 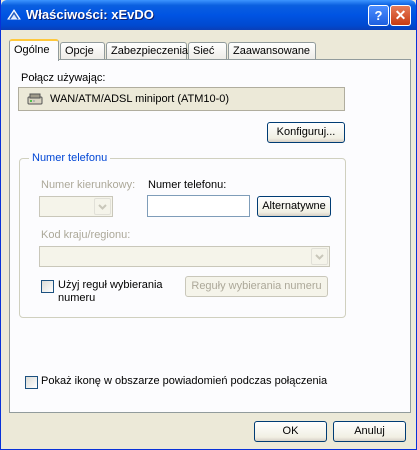 What do you see at coordinates (70, 158) in the screenshot?
I see `phone-group-title: Numer telefonu` at bounding box center [70, 158].